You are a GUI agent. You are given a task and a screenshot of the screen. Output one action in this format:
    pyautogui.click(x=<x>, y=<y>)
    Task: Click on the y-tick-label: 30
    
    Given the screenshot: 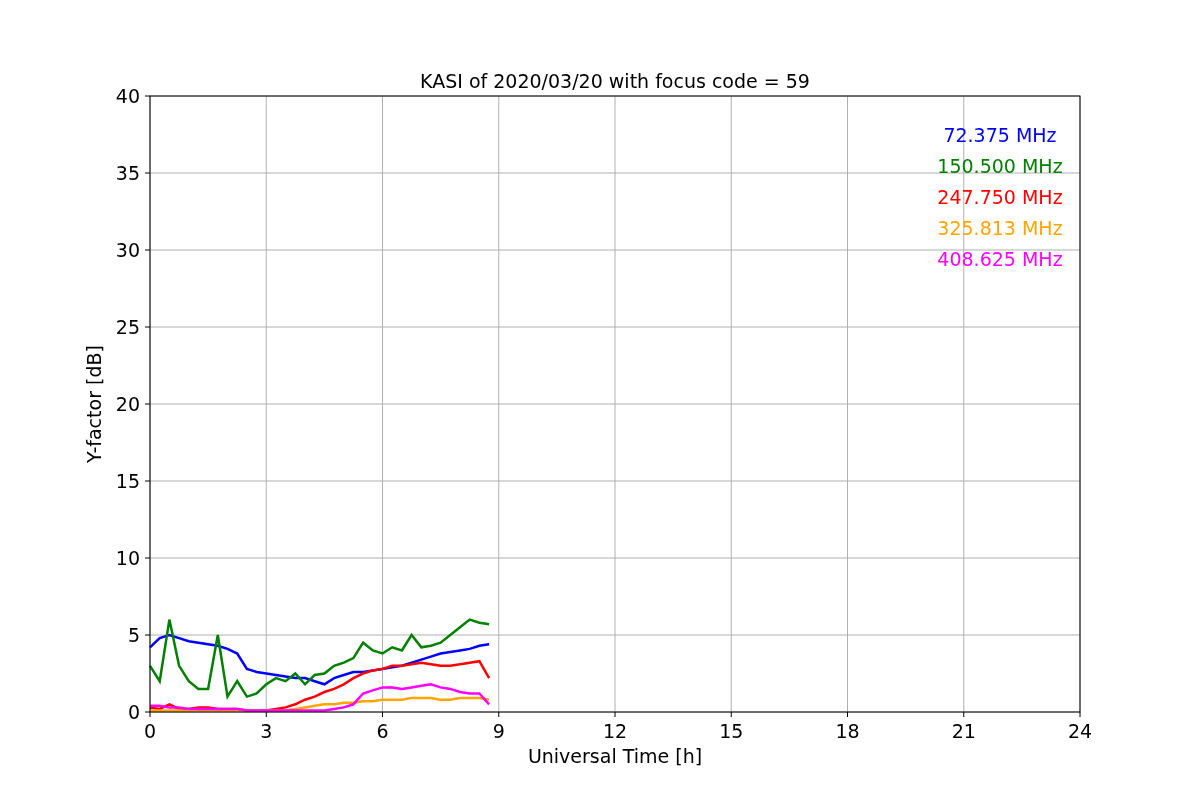 What is the action you would take?
    pyautogui.click(x=127, y=250)
    